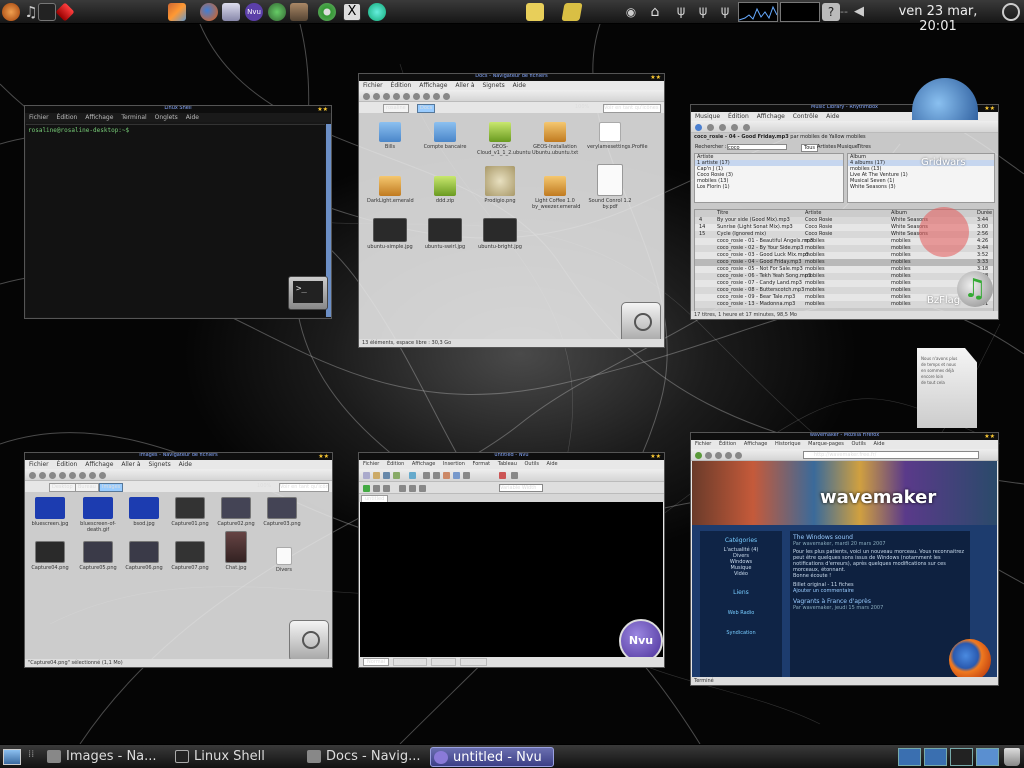 The height and width of the screenshot is (768, 1024). I want to click on url-bar: http://wavemaker.free.fr/, so click(891, 455).